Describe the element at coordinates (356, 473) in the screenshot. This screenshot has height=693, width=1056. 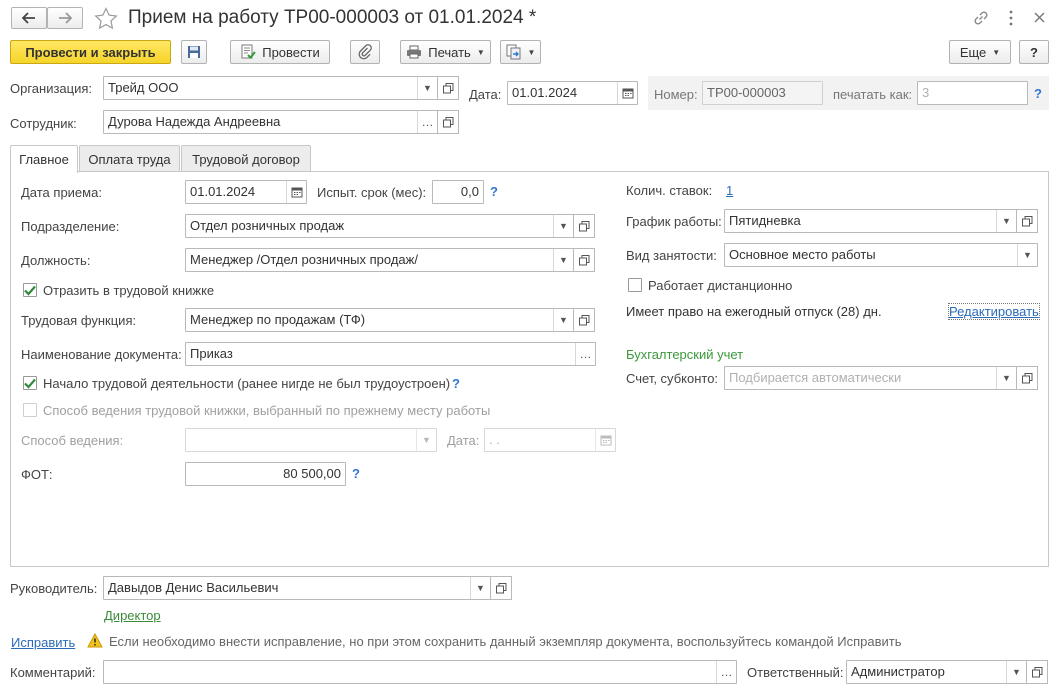
I see `fot-help-icon: ?` at that location.